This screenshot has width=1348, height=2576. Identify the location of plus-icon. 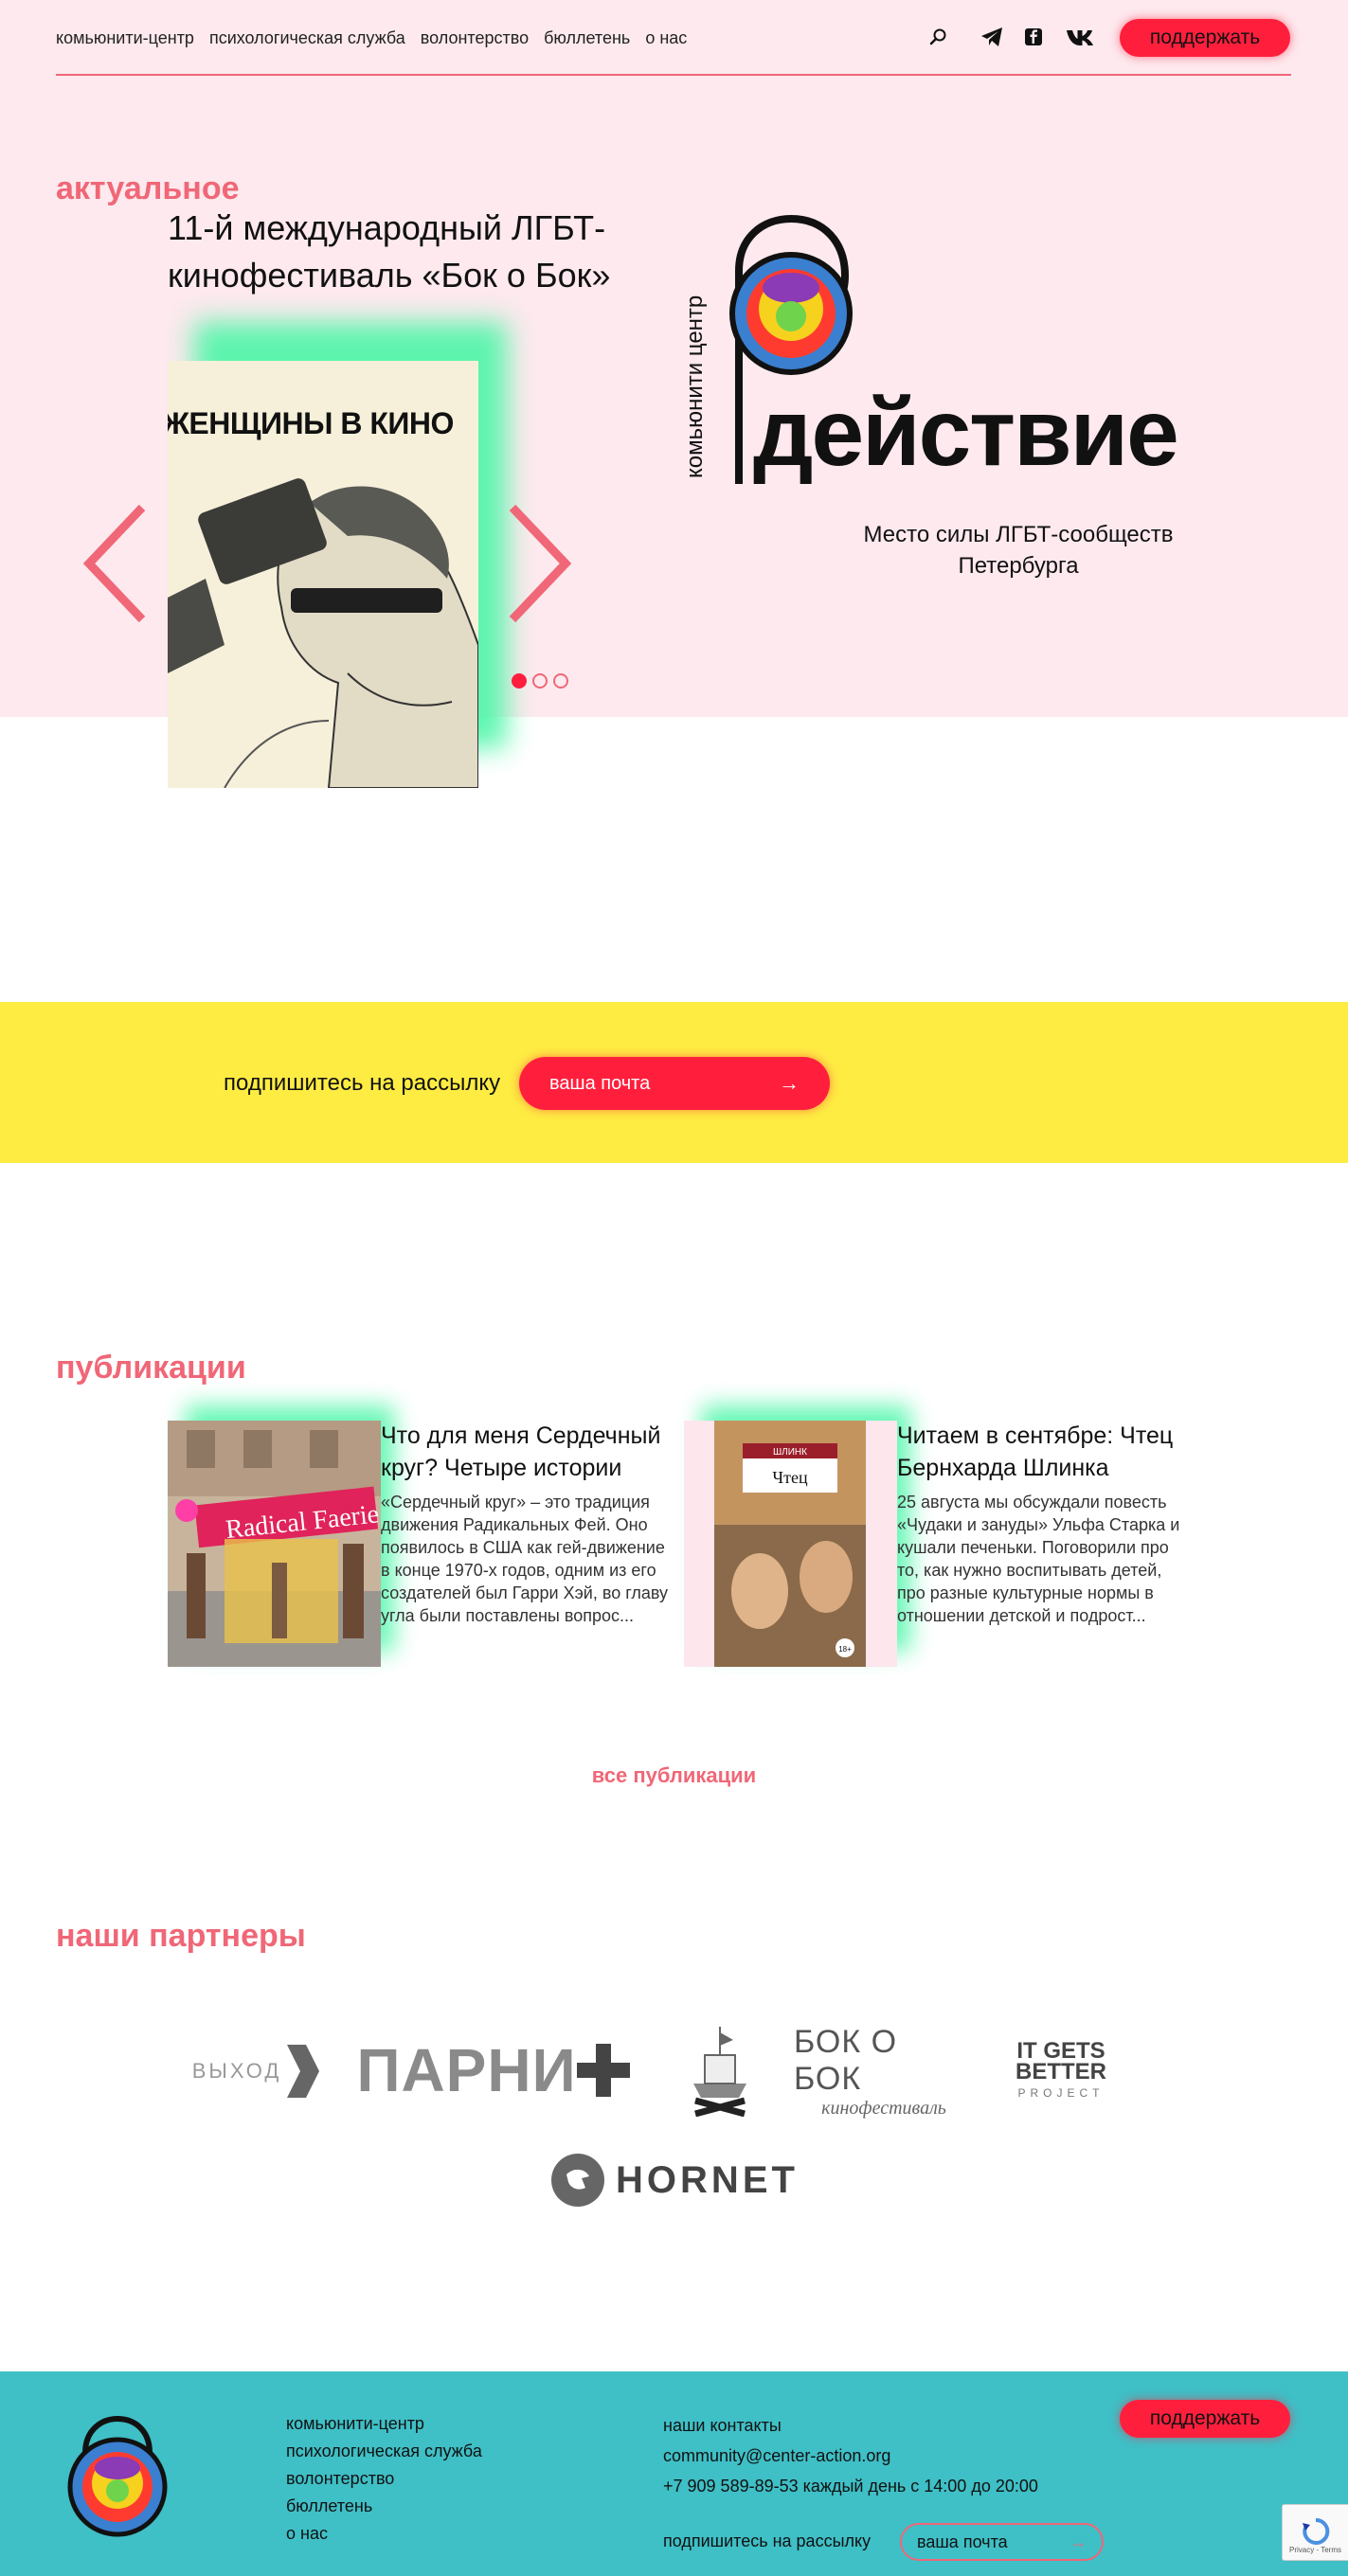
(603, 2070).